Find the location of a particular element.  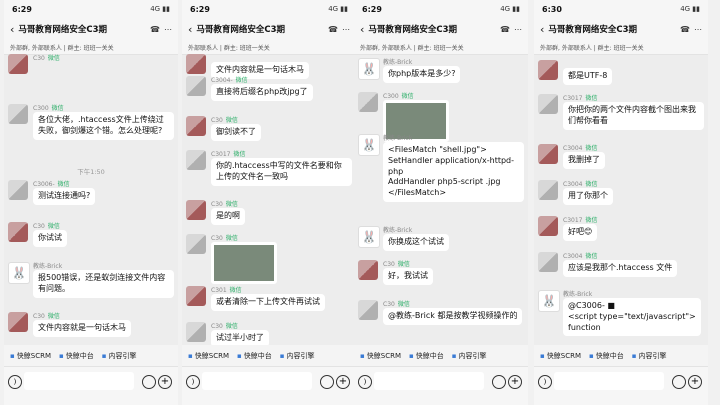

sender-name: C3006- 微信 is located at coordinates (51, 183).